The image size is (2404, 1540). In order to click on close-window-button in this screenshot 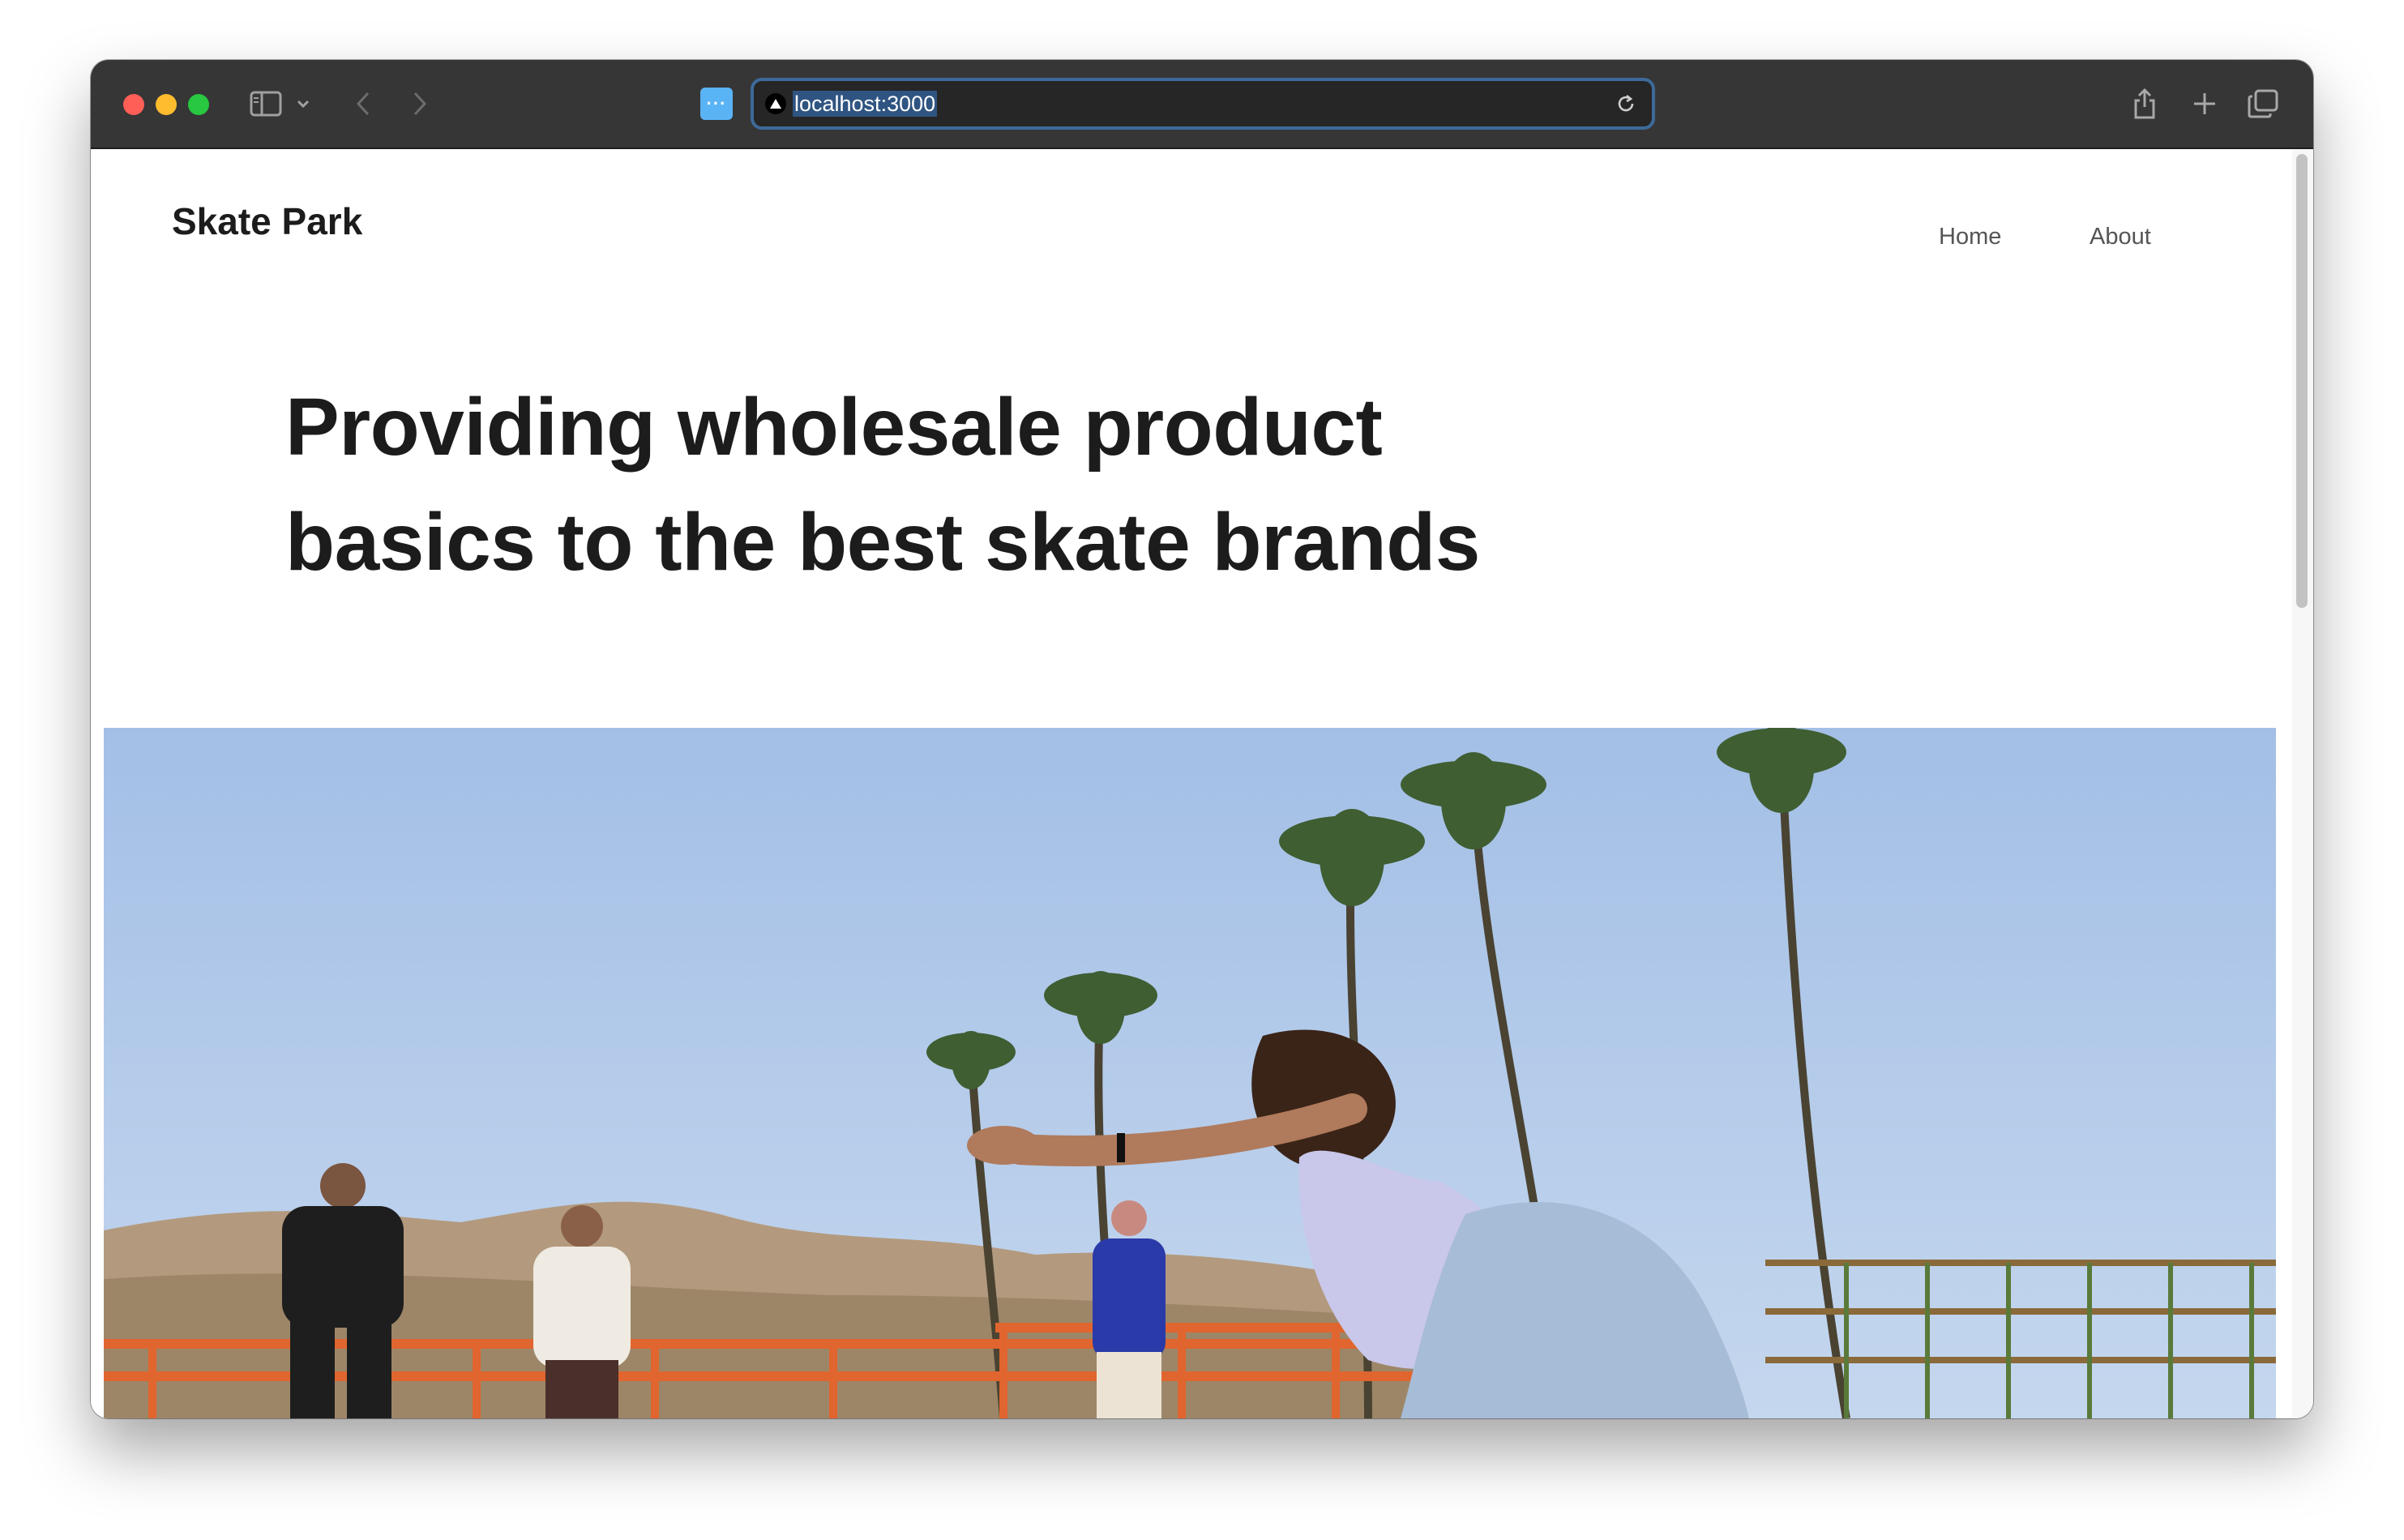, I will do `click(133, 105)`.